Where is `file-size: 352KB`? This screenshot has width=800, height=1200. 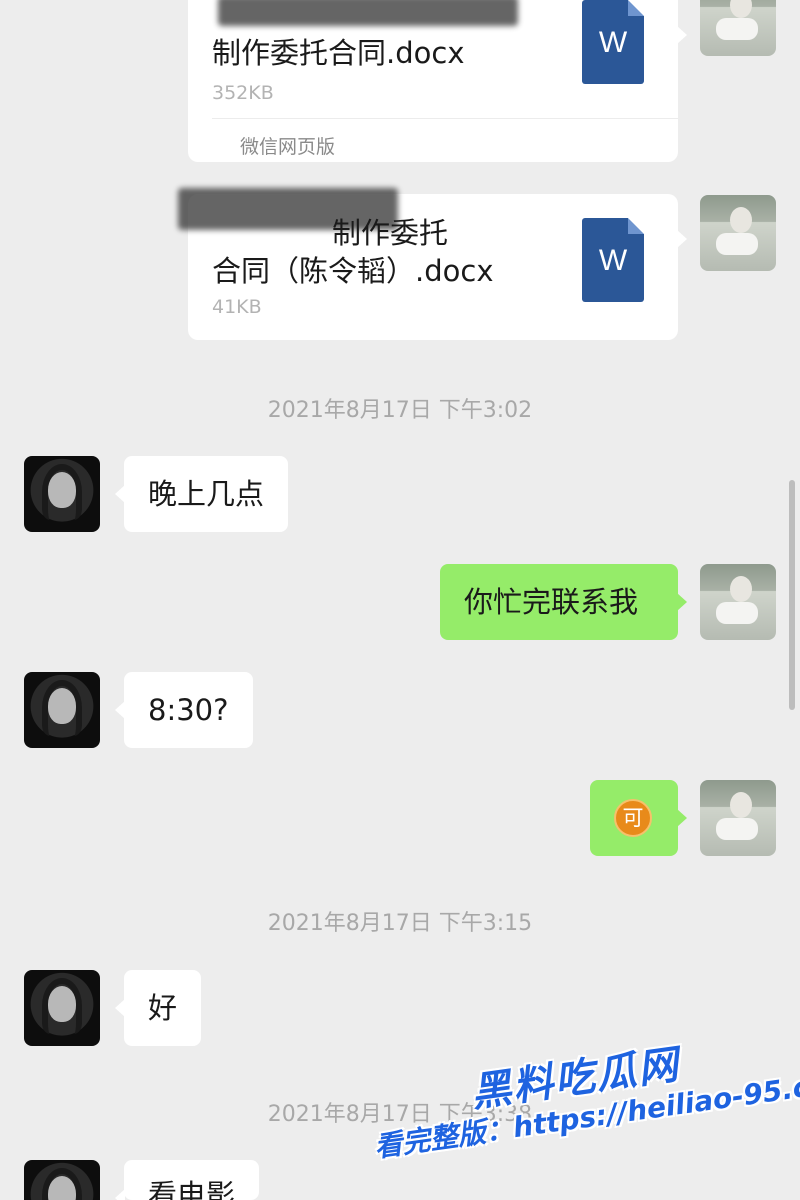
file-size: 352KB is located at coordinates (243, 93).